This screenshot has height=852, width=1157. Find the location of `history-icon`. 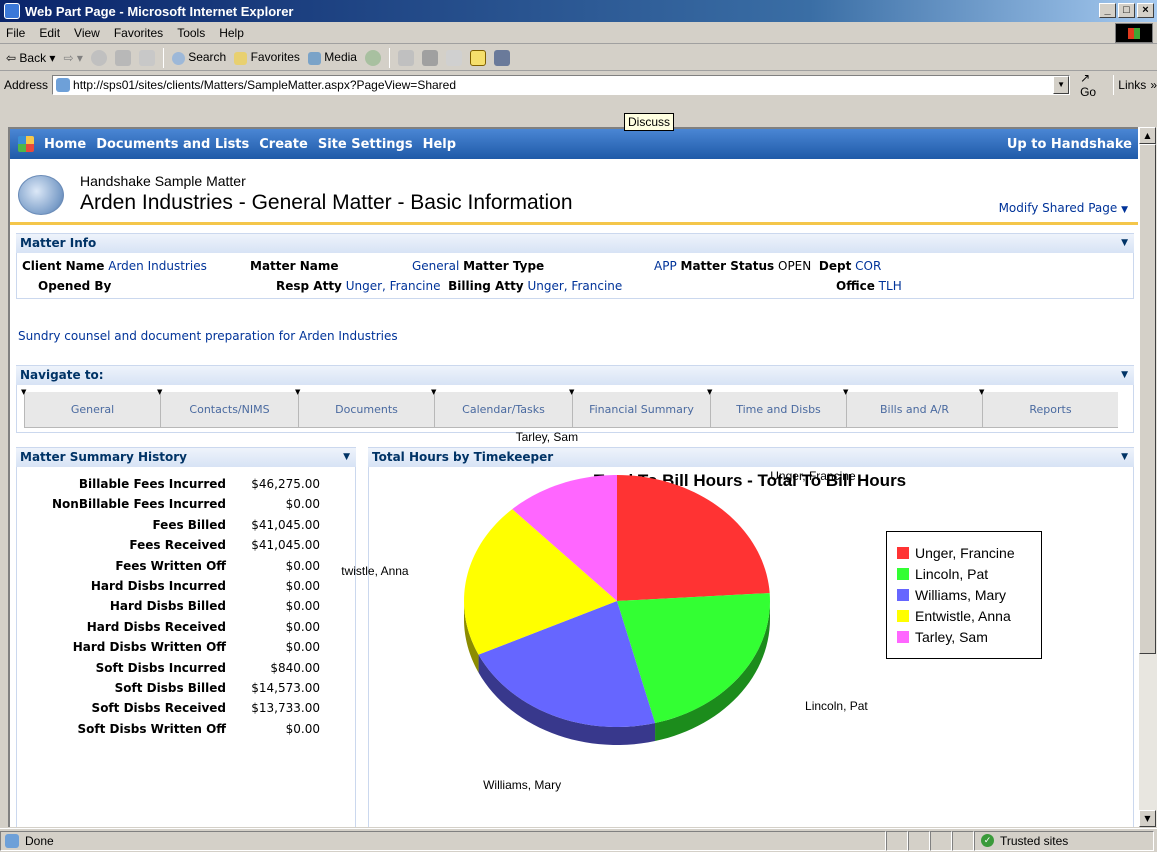

history-icon is located at coordinates (372, 57).